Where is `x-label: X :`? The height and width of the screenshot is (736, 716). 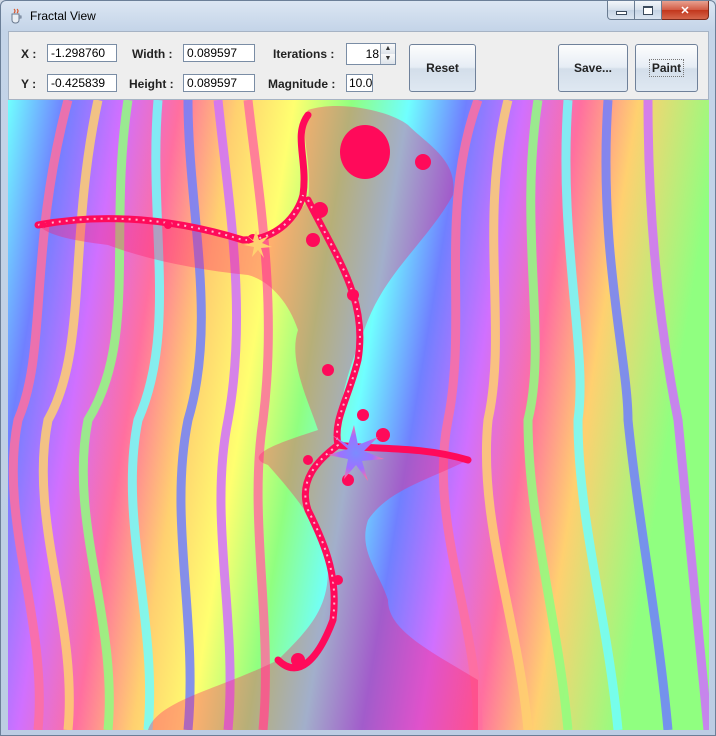
x-label: X : is located at coordinates (29, 54).